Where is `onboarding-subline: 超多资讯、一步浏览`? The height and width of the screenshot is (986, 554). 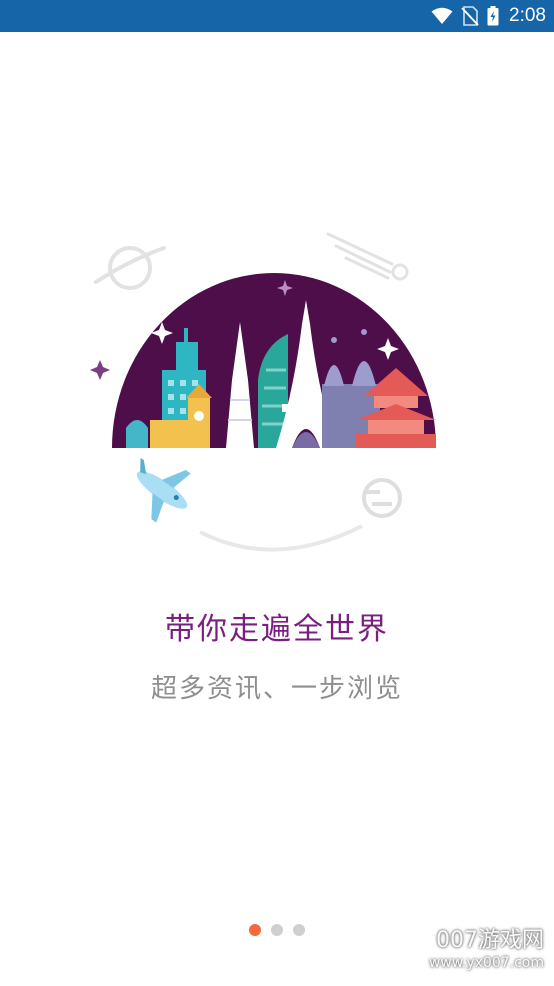 onboarding-subline: 超多资讯、一步浏览 is located at coordinates (276, 689).